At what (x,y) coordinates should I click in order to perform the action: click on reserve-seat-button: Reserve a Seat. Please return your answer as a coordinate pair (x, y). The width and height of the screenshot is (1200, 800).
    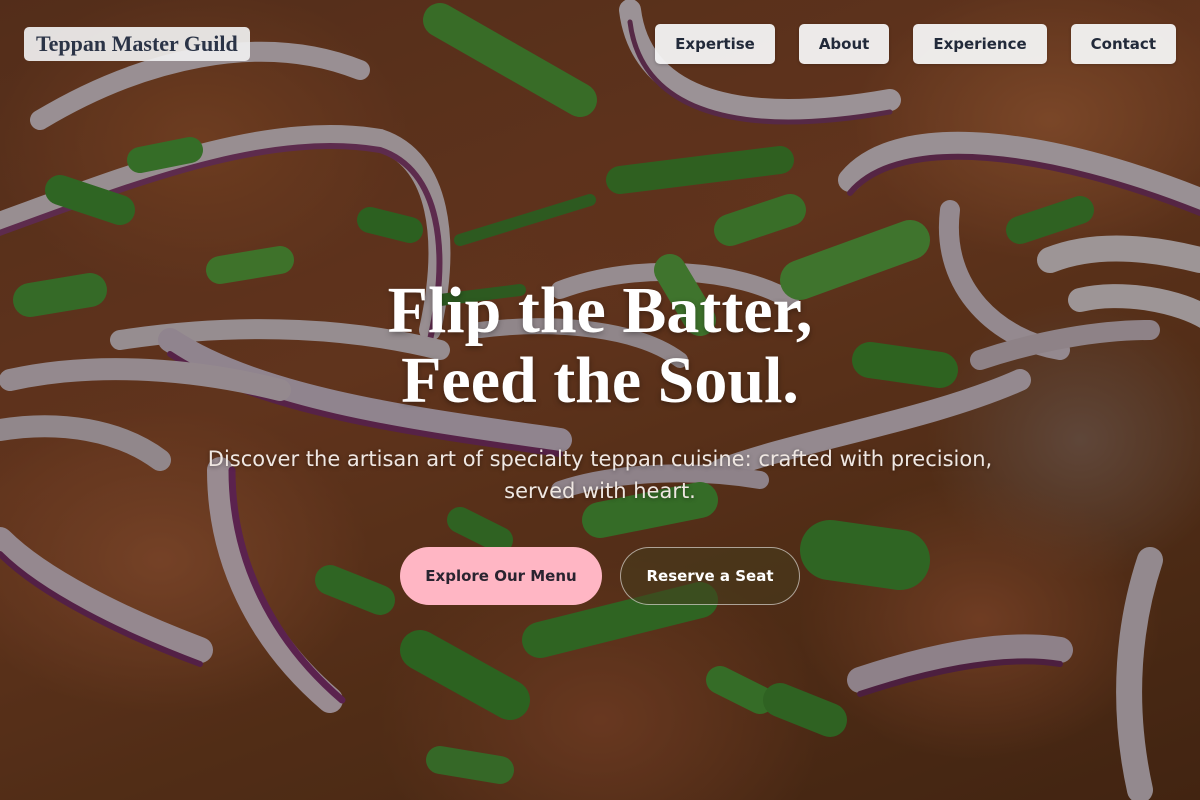
    Looking at the image, I should click on (710, 576).